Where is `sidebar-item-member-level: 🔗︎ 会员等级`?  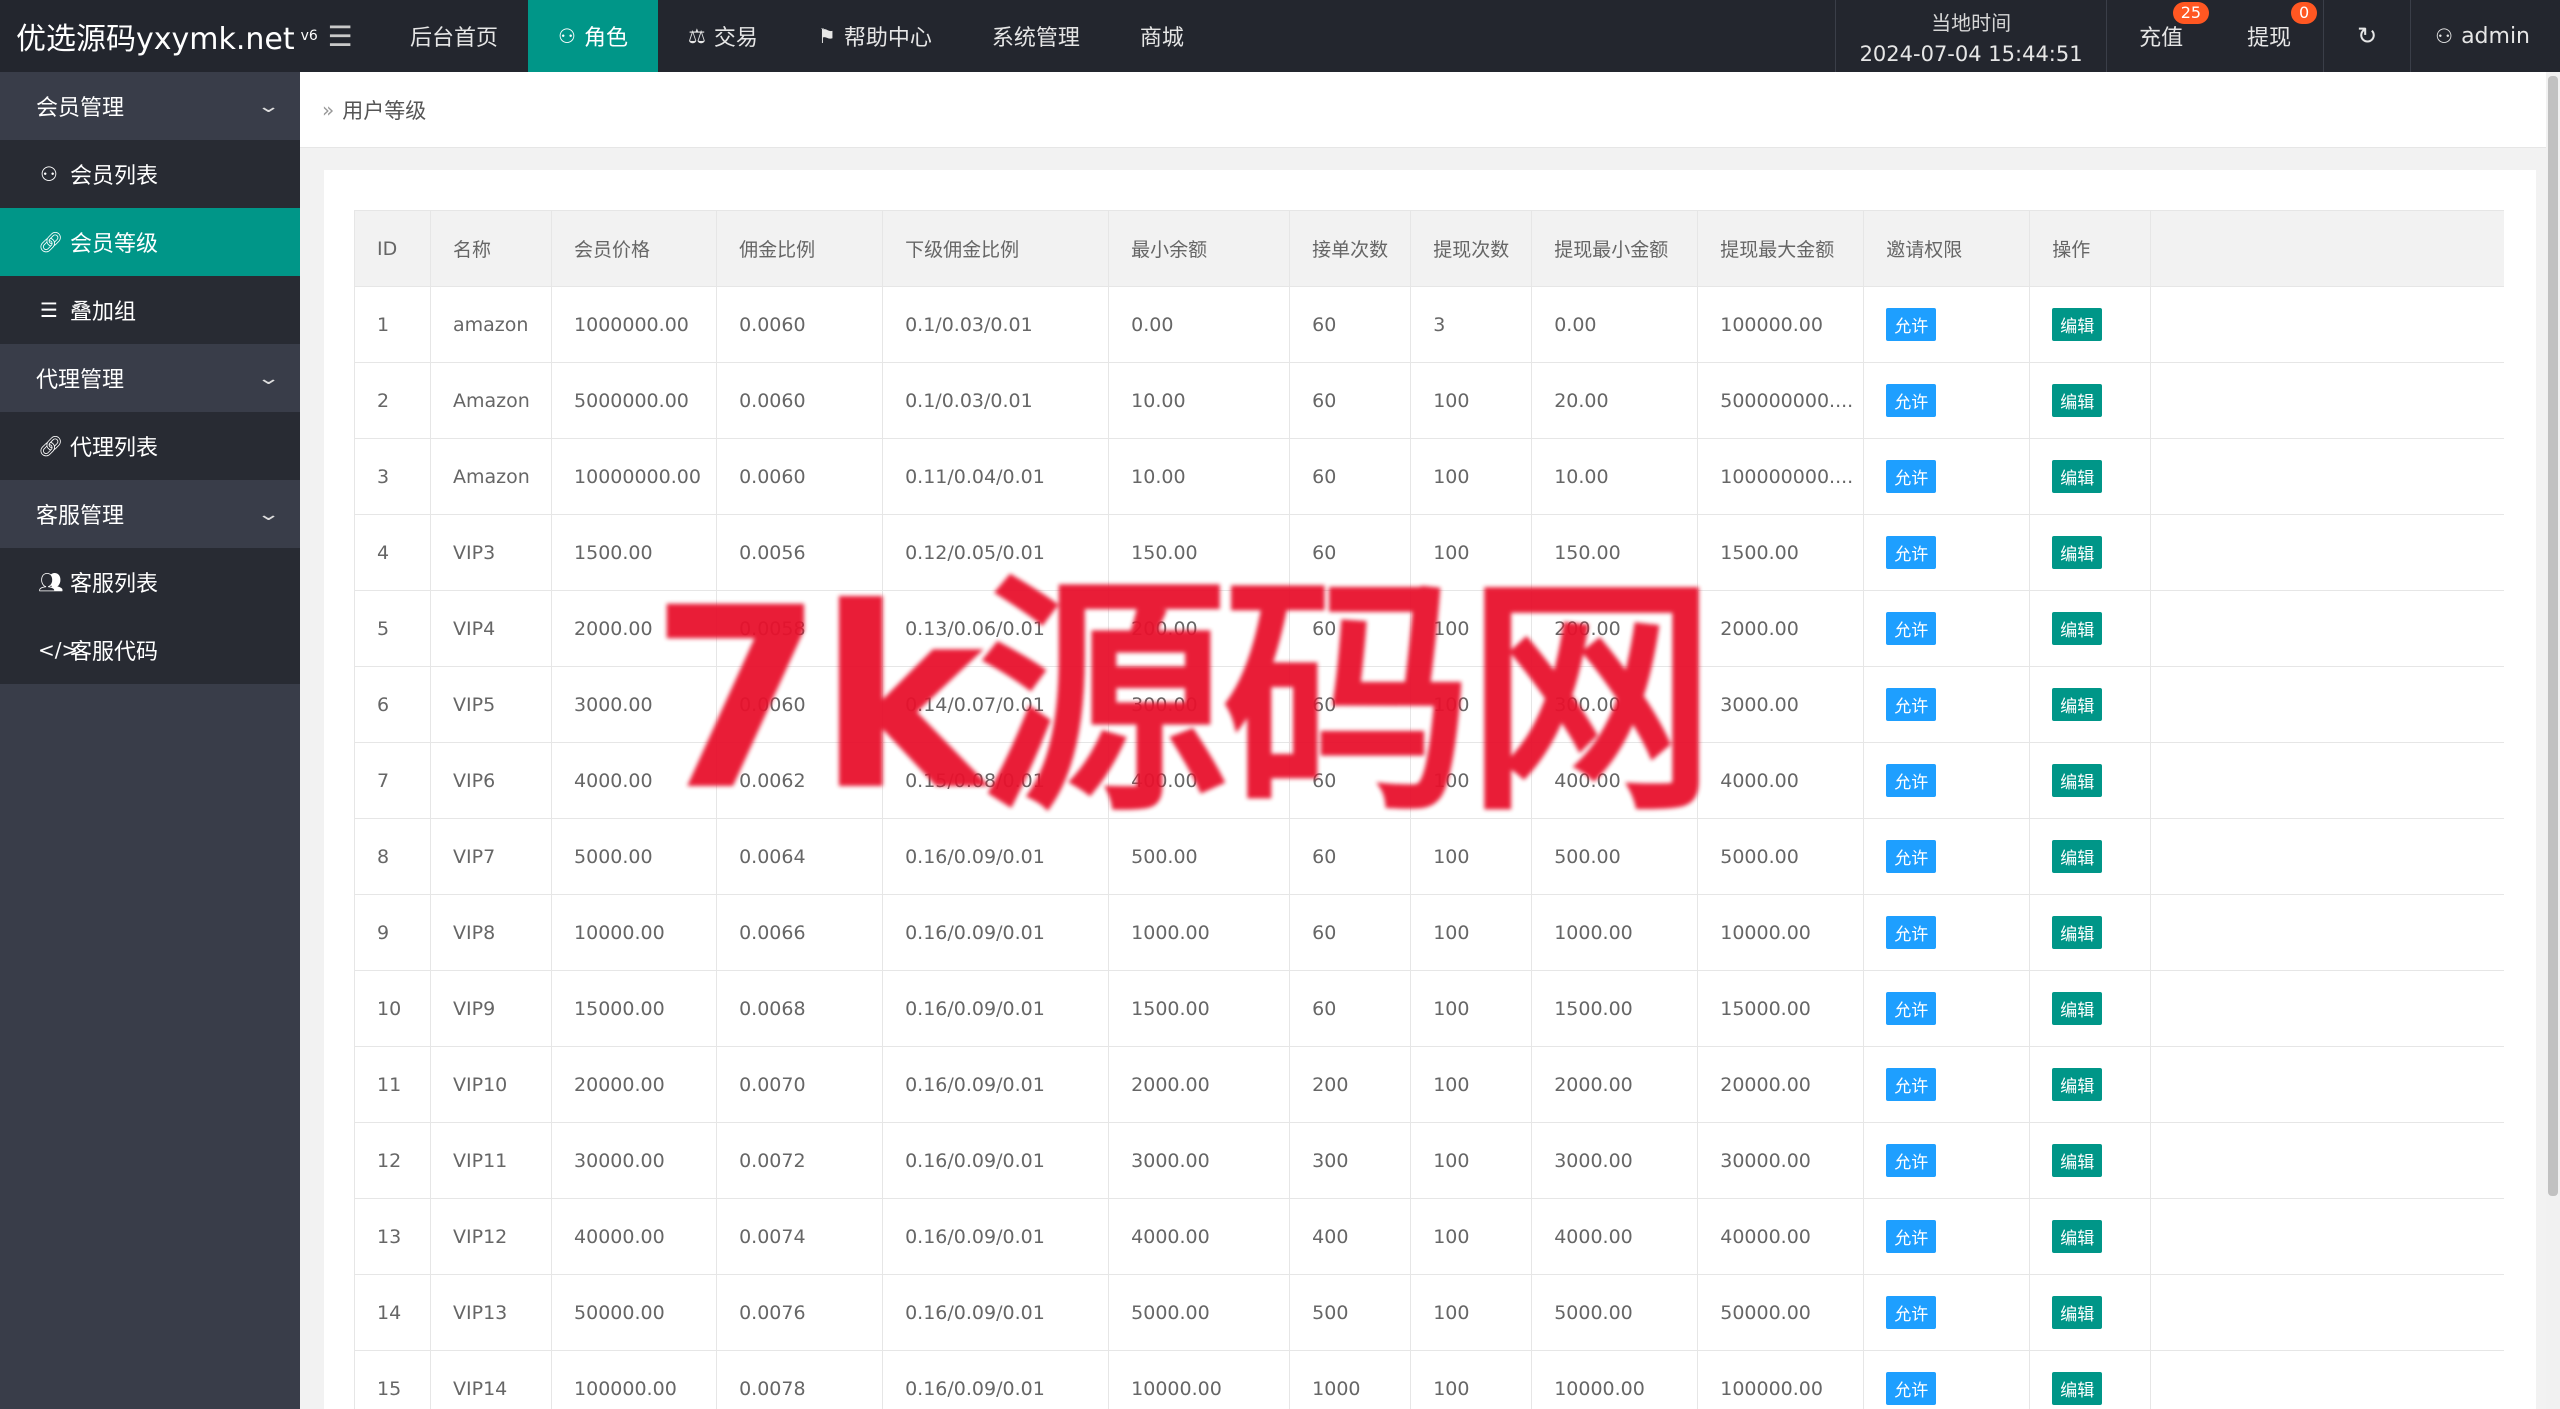
sidebar-item-member-level: 🔗︎ 会员等级 is located at coordinates (150, 242).